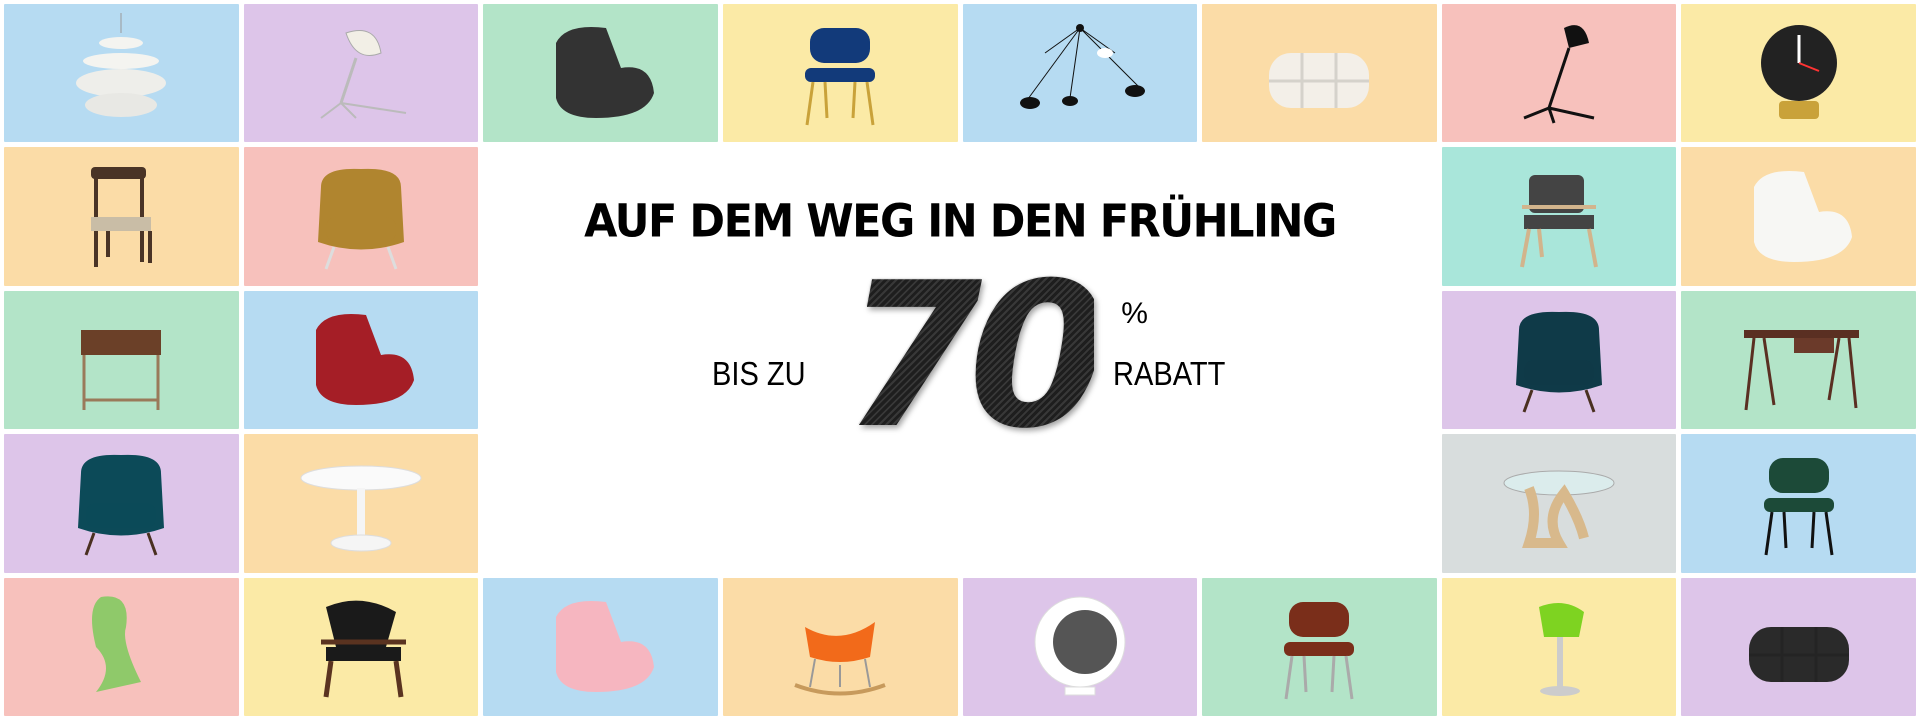 This screenshot has width=1920, height=720. Describe the element at coordinates (360, 219) in the screenshot. I see `swan-chair-icon` at that location.